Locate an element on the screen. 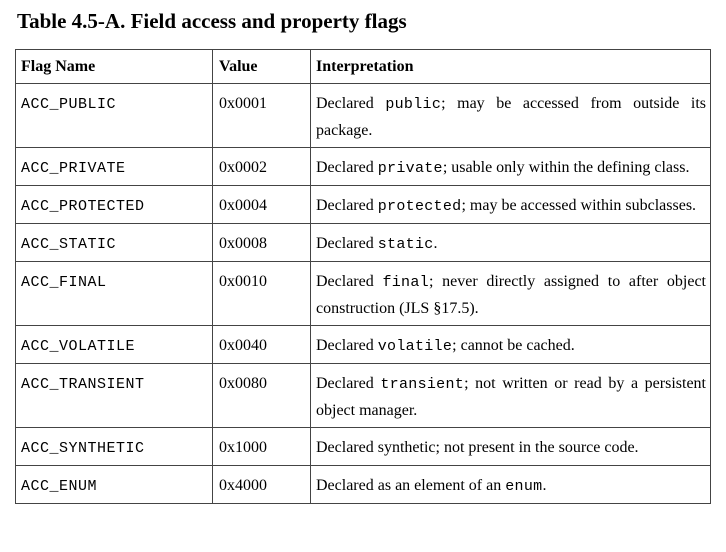 The width and height of the screenshot is (726, 552). flag-name-cell: ACC_VOLATILE is located at coordinates (114, 344).